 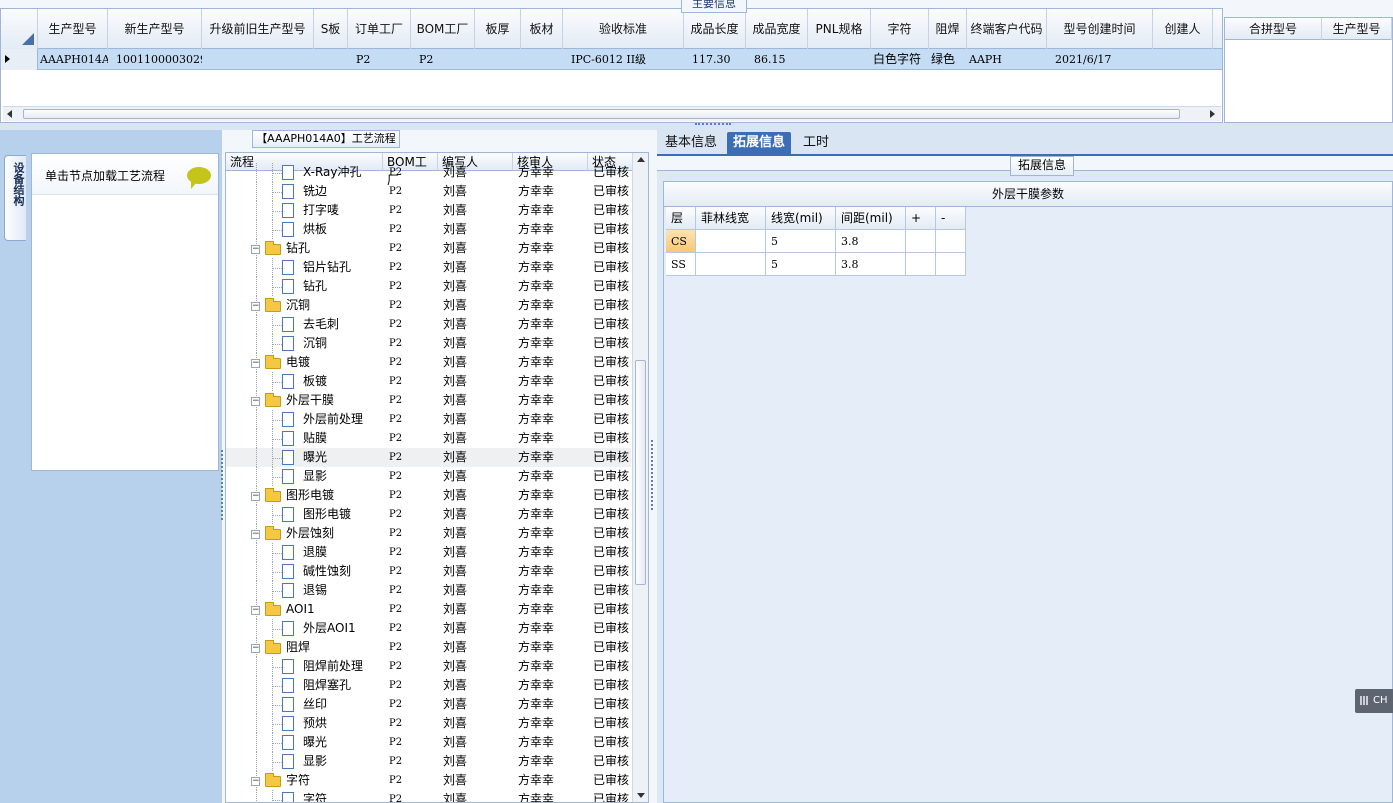 What do you see at coordinates (1183, 29) in the screenshot?
I see `column-header: 创建人` at bounding box center [1183, 29].